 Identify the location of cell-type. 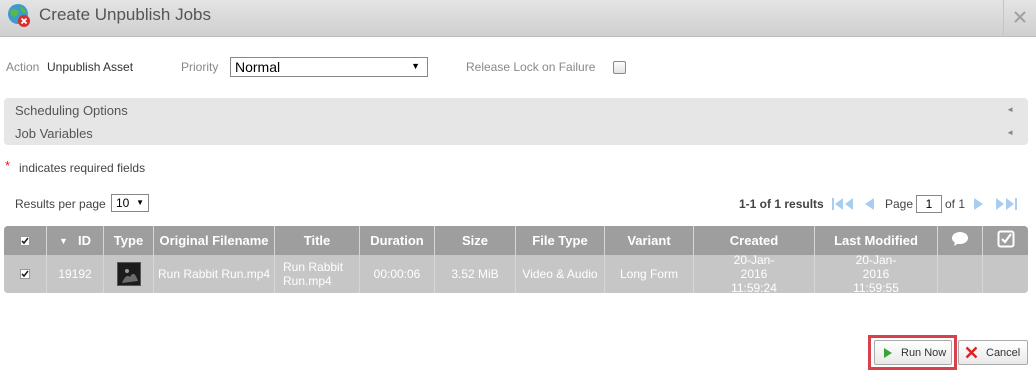
(129, 274).